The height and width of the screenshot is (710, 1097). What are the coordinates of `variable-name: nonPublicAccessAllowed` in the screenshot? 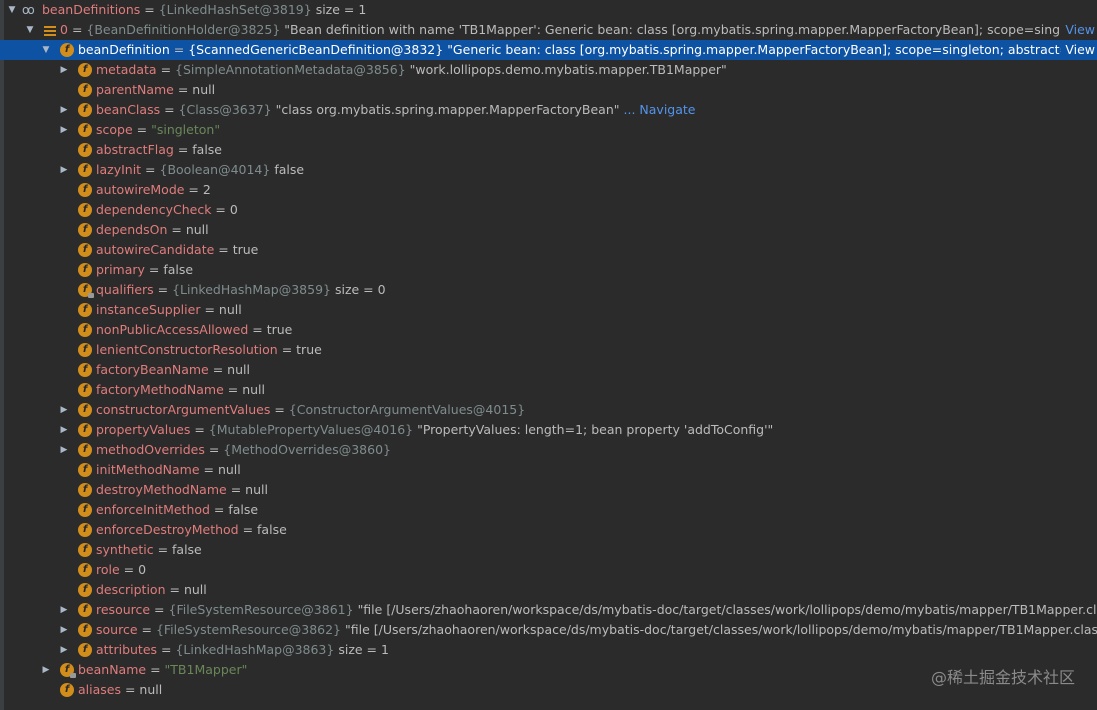 It's located at (172, 329).